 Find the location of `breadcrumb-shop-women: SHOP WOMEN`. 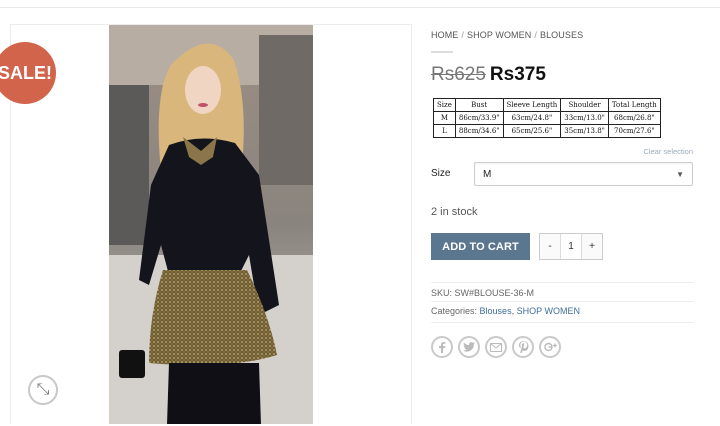

breadcrumb-shop-women: SHOP WOMEN is located at coordinates (499, 35).